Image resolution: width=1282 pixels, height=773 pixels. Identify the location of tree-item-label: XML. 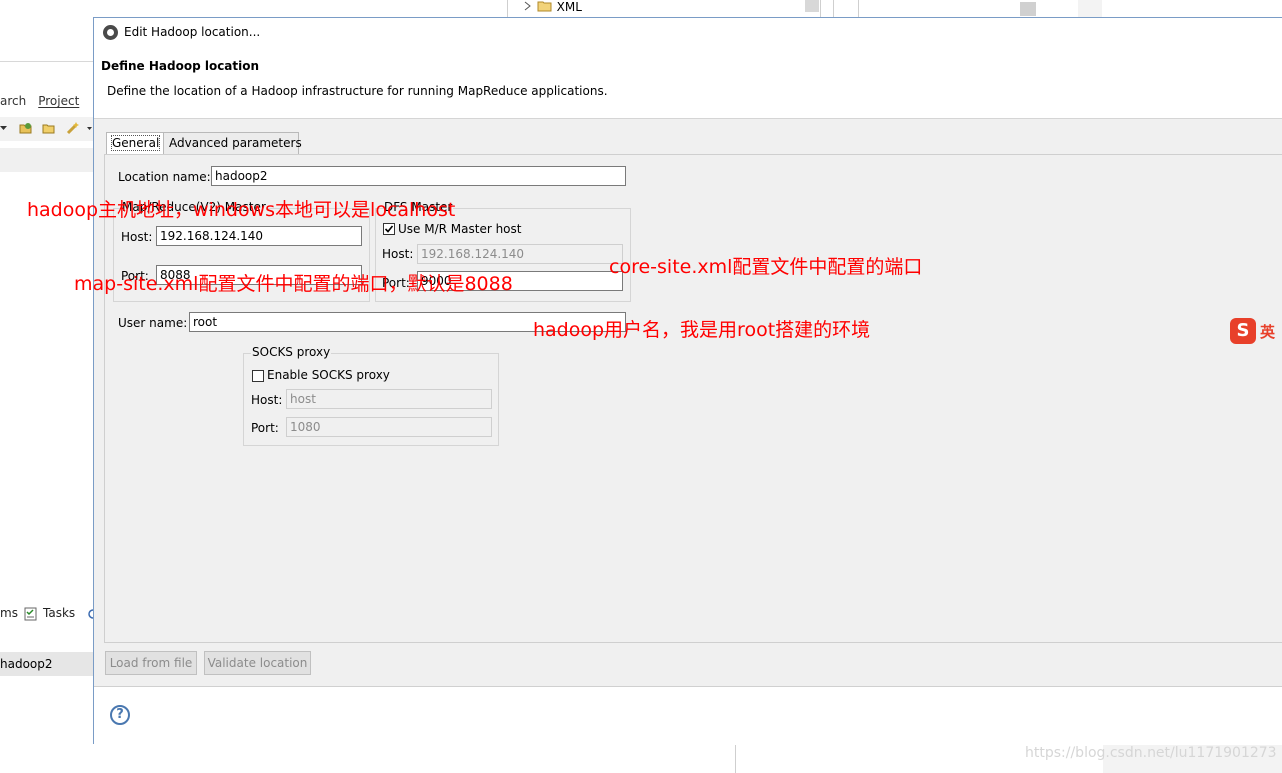
(569, 7).